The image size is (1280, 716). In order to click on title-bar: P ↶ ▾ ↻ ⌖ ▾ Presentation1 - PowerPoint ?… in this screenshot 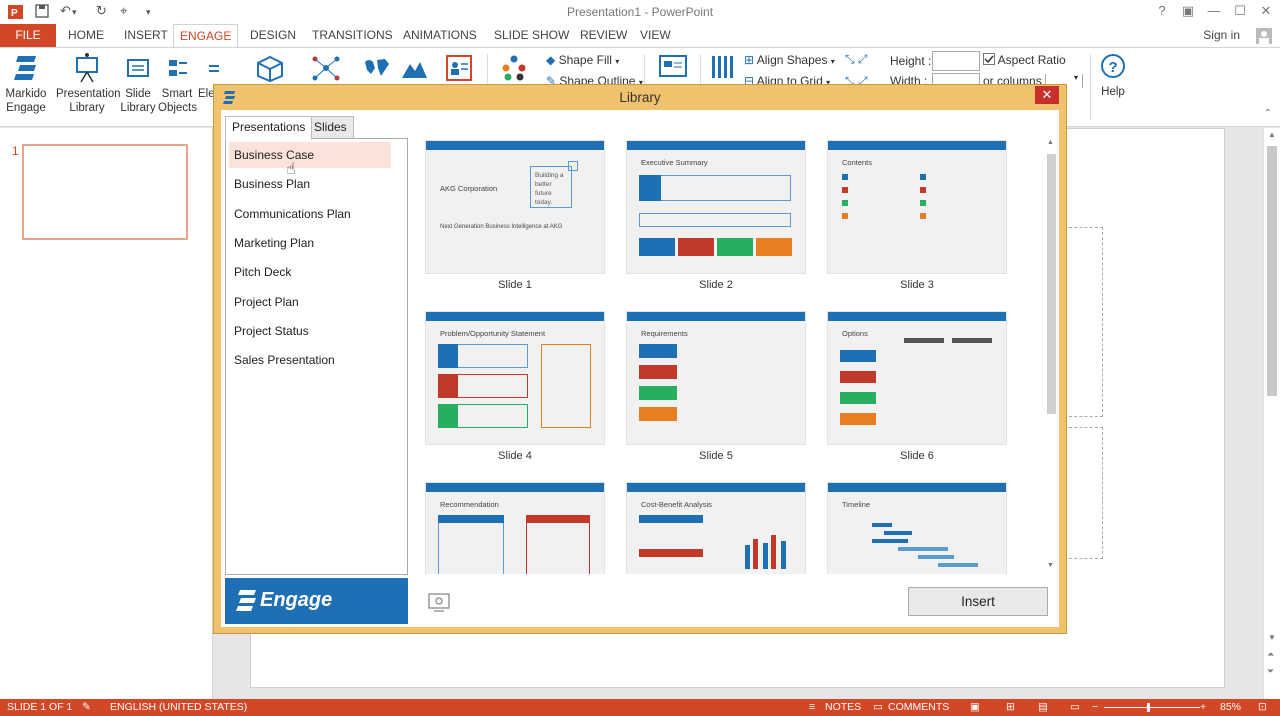, I will do `click(640, 12)`.